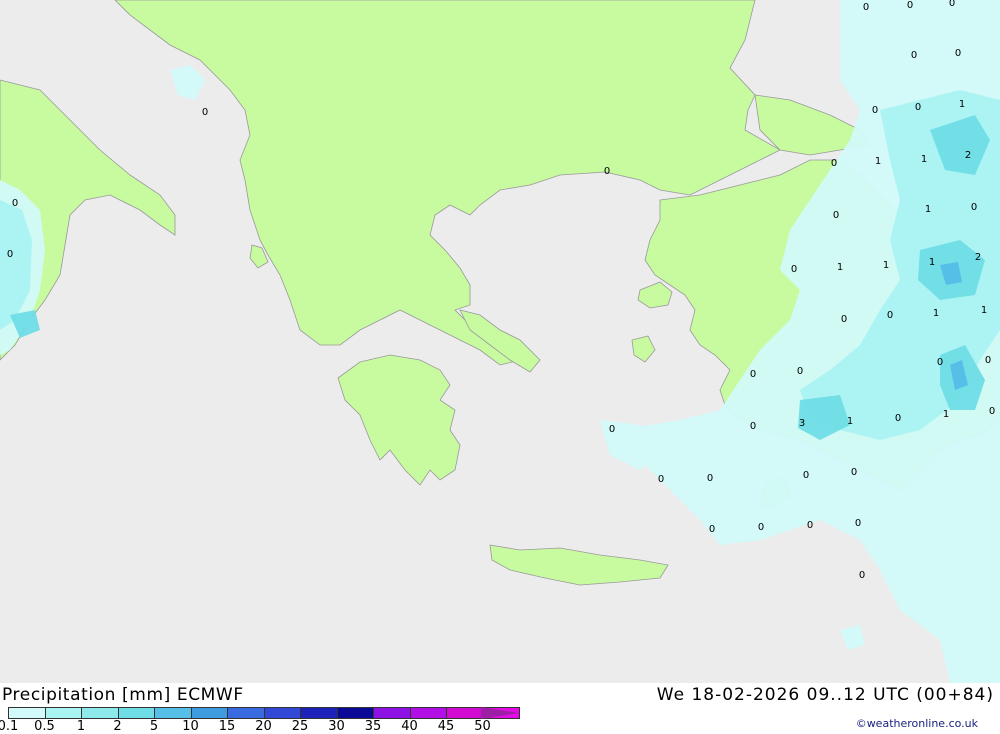 The width and height of the screenshot is (1000, 734). What do you see at coordinates (409, 726) in the screenshot?
I see `legend-tick-label: 40` at bounding box center [409, 726].